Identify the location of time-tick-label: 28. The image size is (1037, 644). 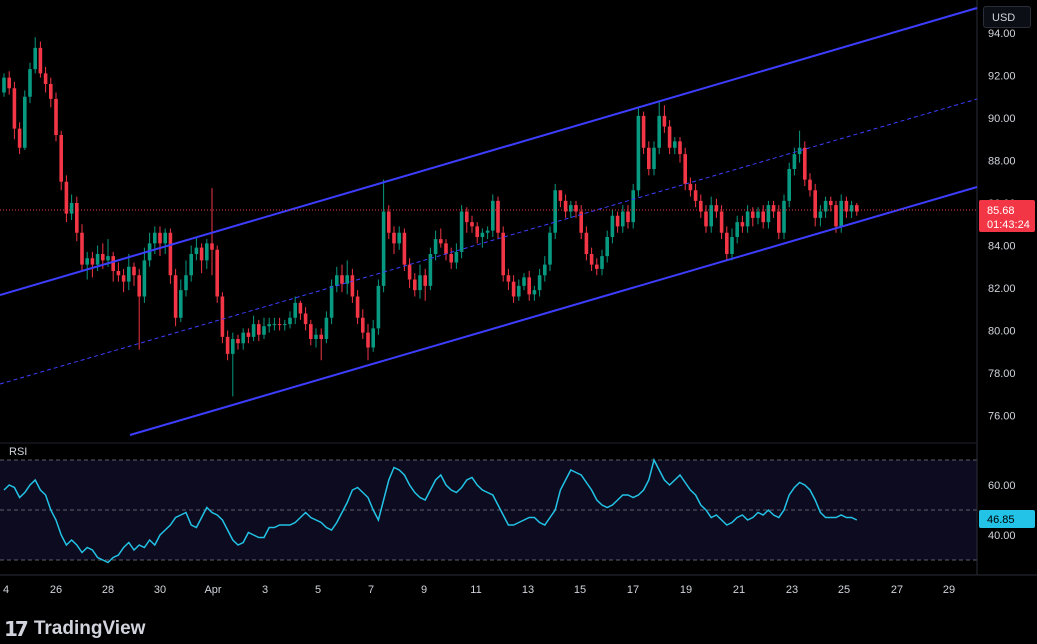
(108, 590).